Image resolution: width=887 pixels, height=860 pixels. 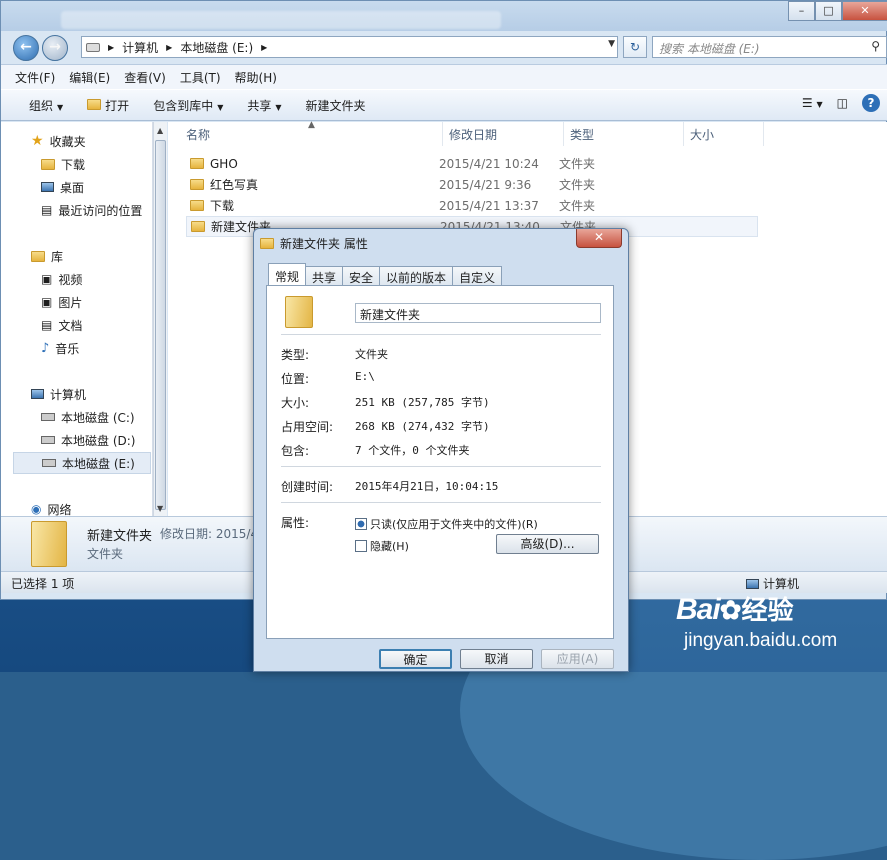 I want to click on sidebar-favorites: ★ 收藏夹, so click(x=58, y=141).